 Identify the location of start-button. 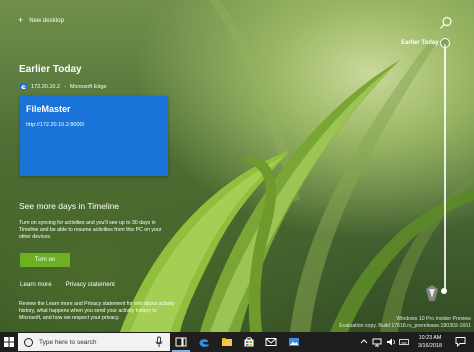
(9, 342).